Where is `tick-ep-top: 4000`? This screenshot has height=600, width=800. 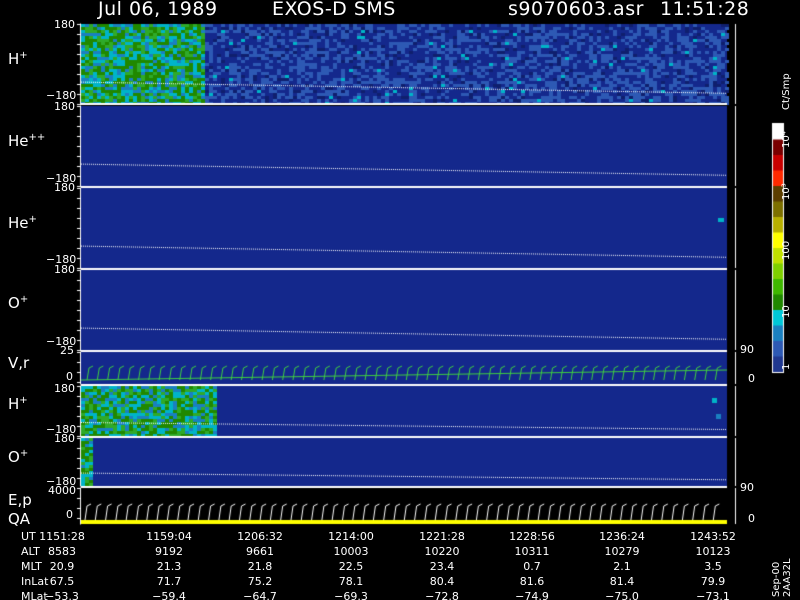 tick-ep-top: 4000 is located at coordinates (62, 490).